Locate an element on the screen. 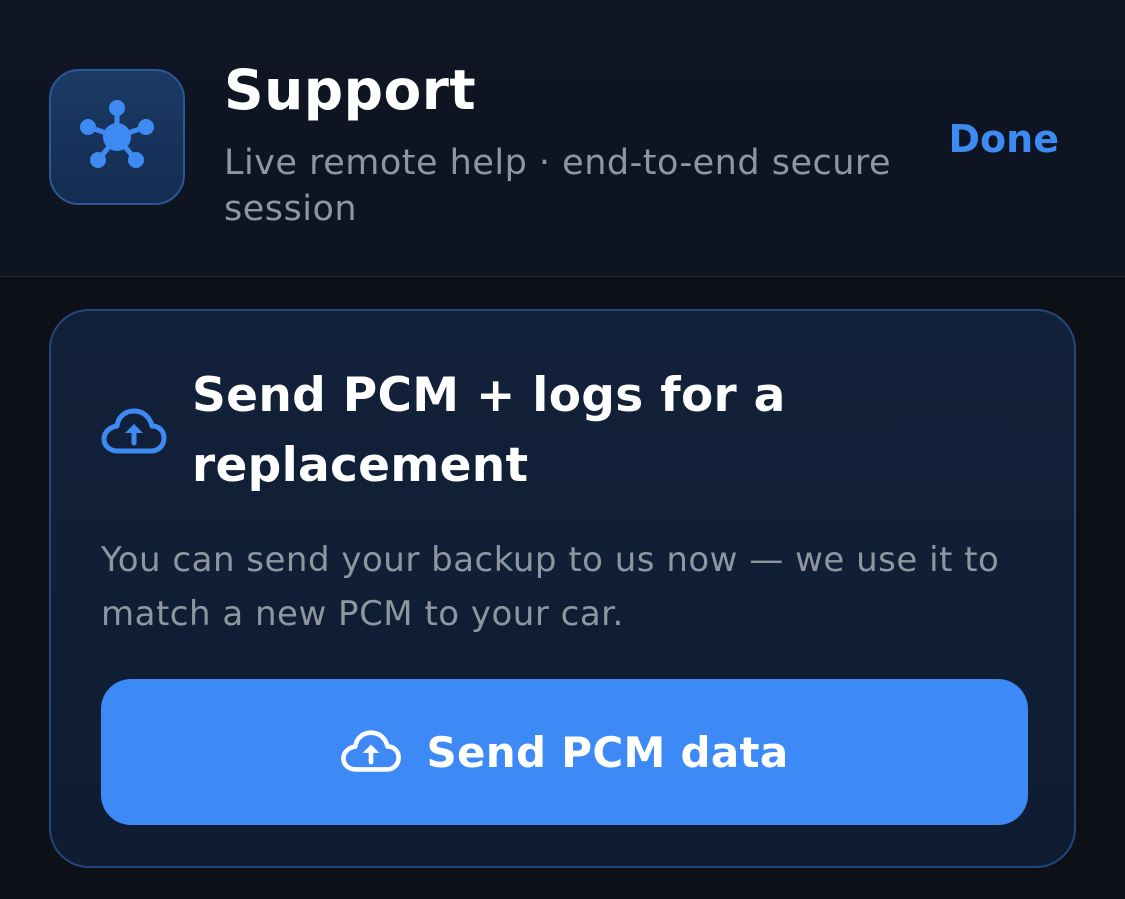 The height and width of the screenshot is (899, 1125). app-icon is located at coordinates (117, 137).